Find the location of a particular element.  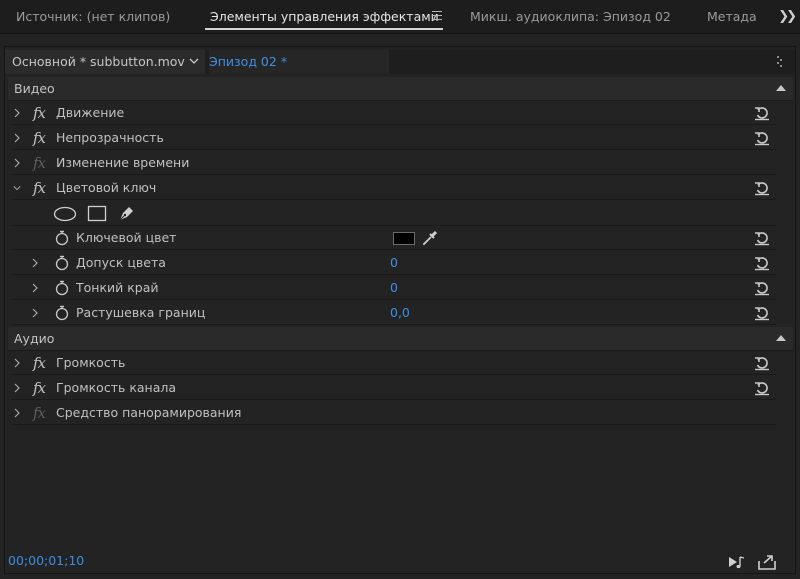

ellipse-mask-icon is located at coordinates (65, 214).